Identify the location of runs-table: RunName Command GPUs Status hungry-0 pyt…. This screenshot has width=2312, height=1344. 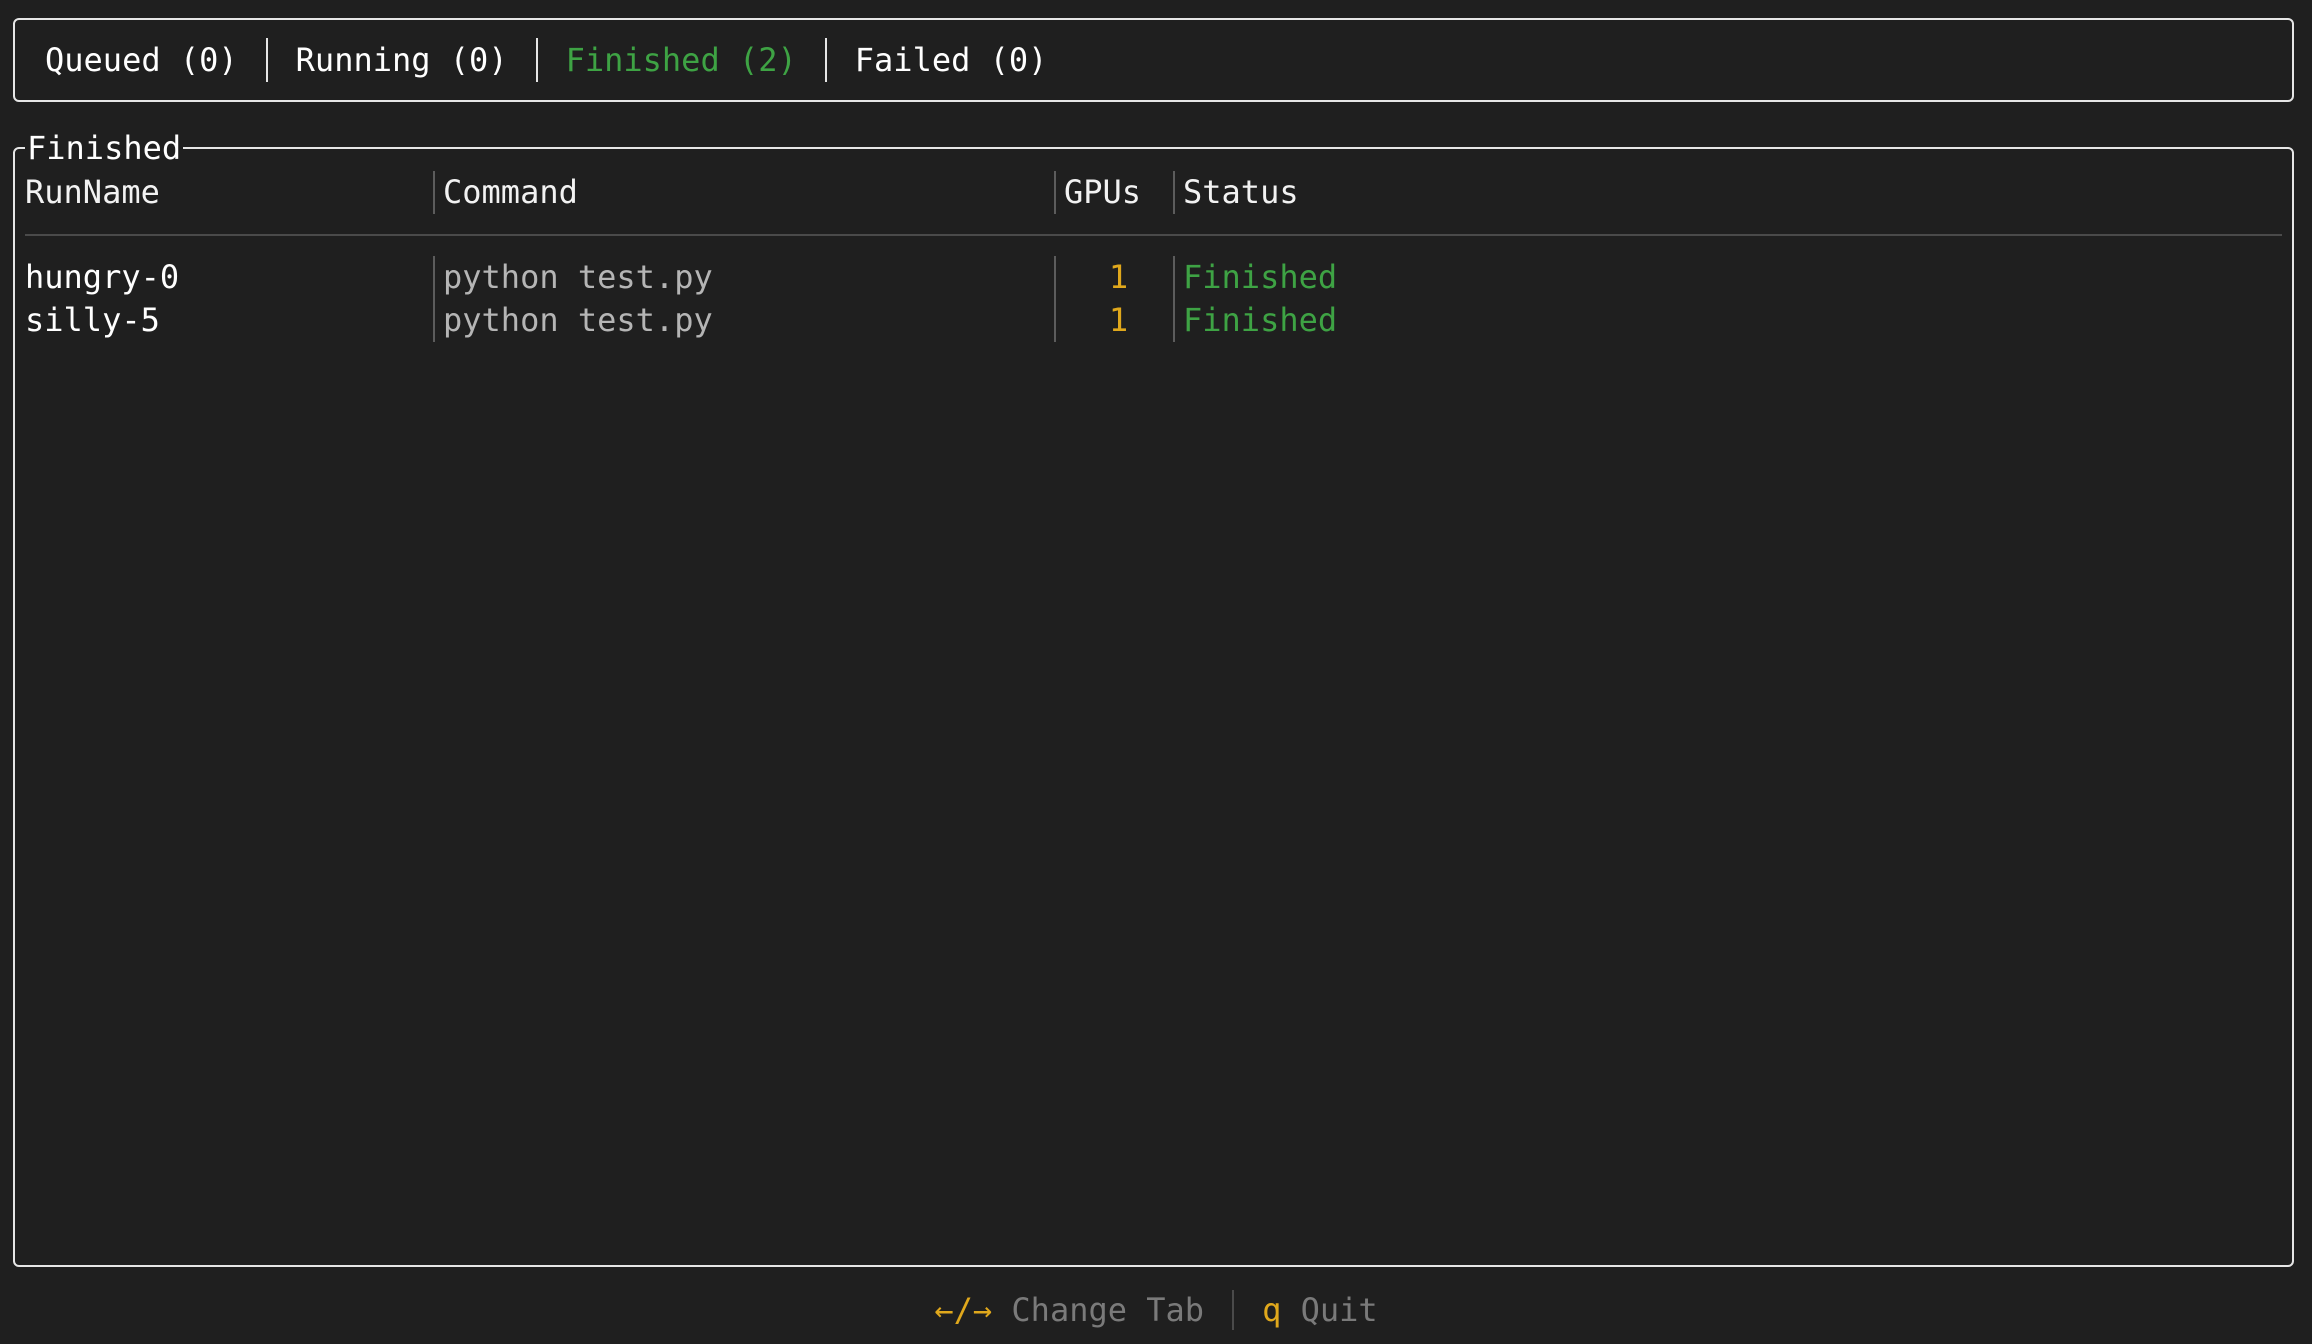
(1153, 256).